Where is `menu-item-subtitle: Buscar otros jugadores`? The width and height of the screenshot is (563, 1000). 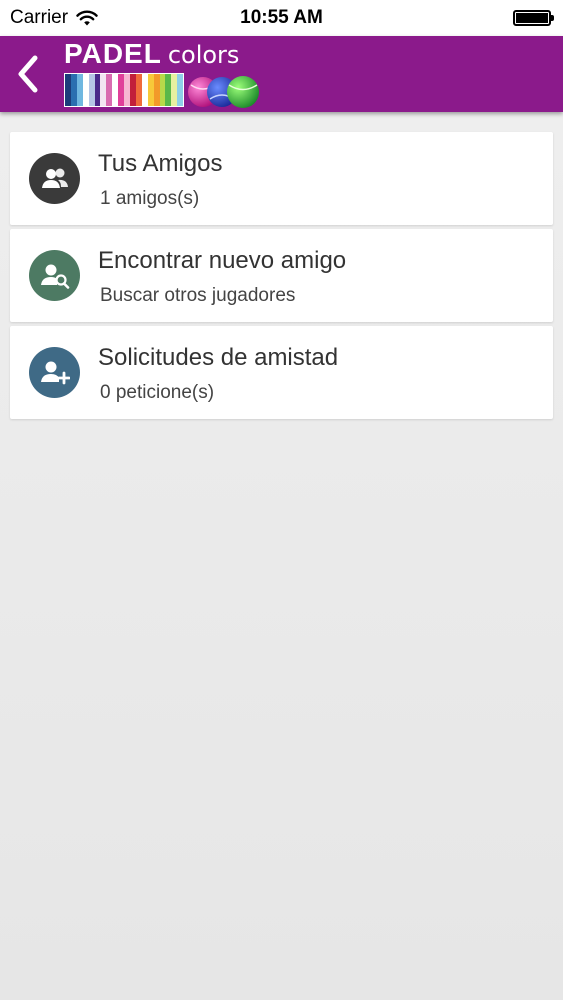 menu-item-subtitle: Buscar otros jugadores is located at coordinates (198, 295).